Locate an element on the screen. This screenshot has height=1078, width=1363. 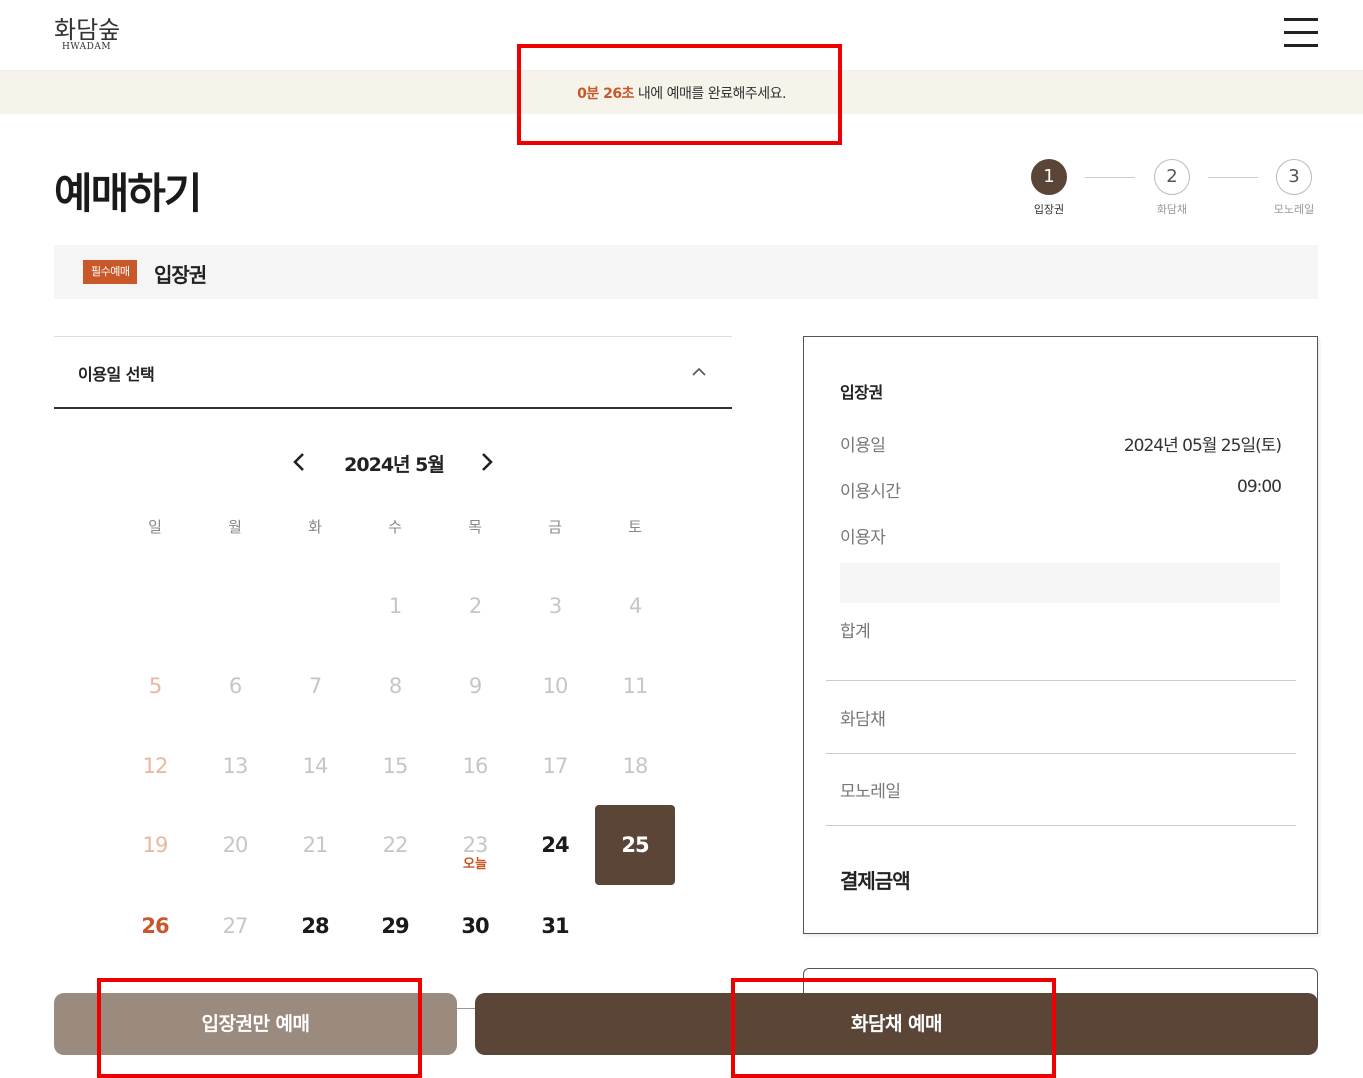
summary-label-time: 이용시간 is located at coordinates (870, 492).